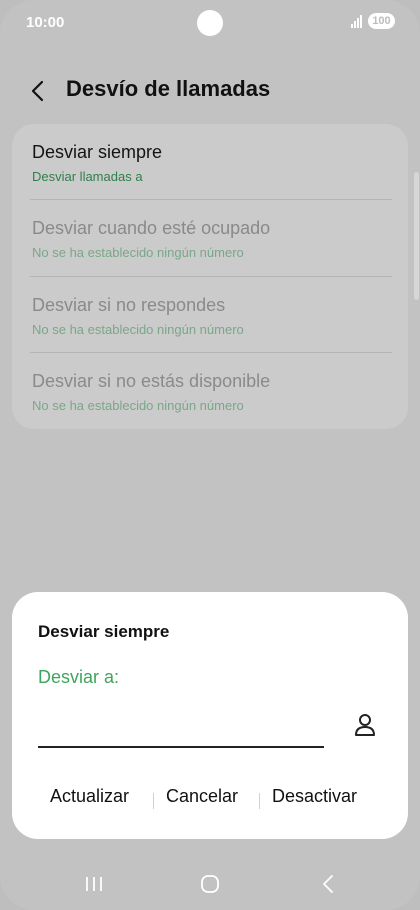 This screenshot has height=910, width=420. I want to click on person-icon, so click(365, 725).